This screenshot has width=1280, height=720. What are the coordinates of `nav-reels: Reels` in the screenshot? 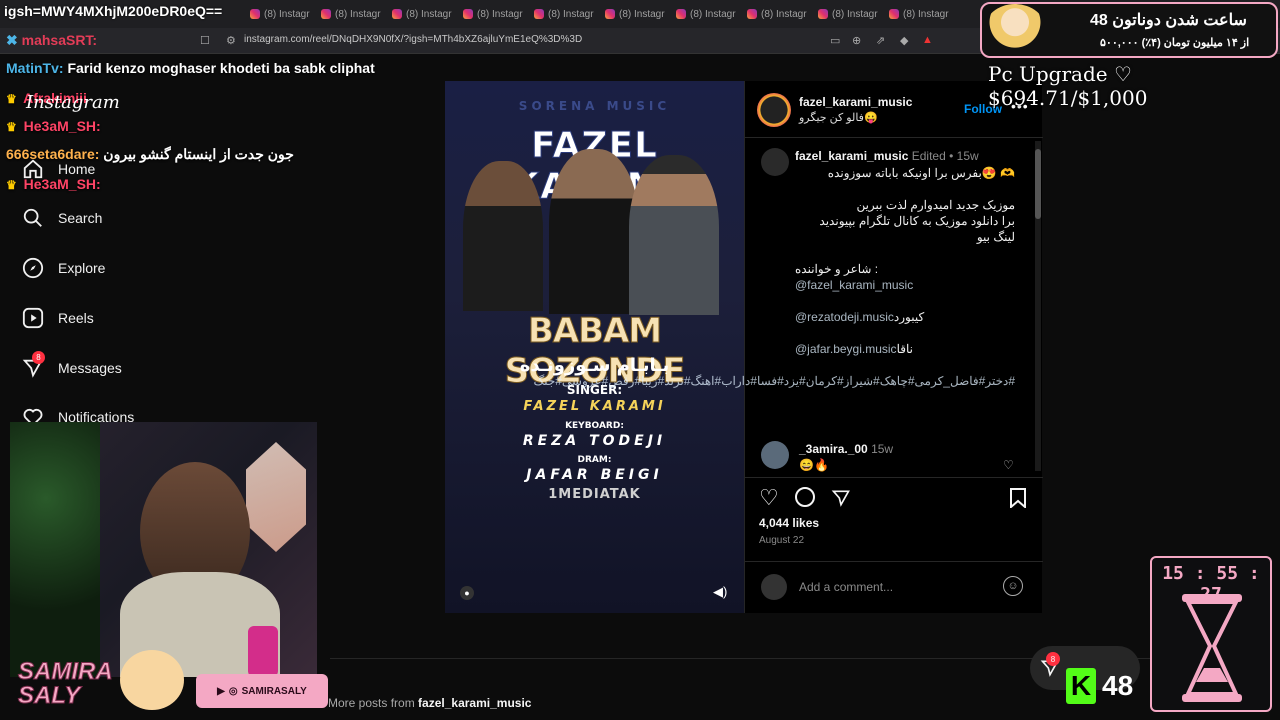 It's located at (58, 318).